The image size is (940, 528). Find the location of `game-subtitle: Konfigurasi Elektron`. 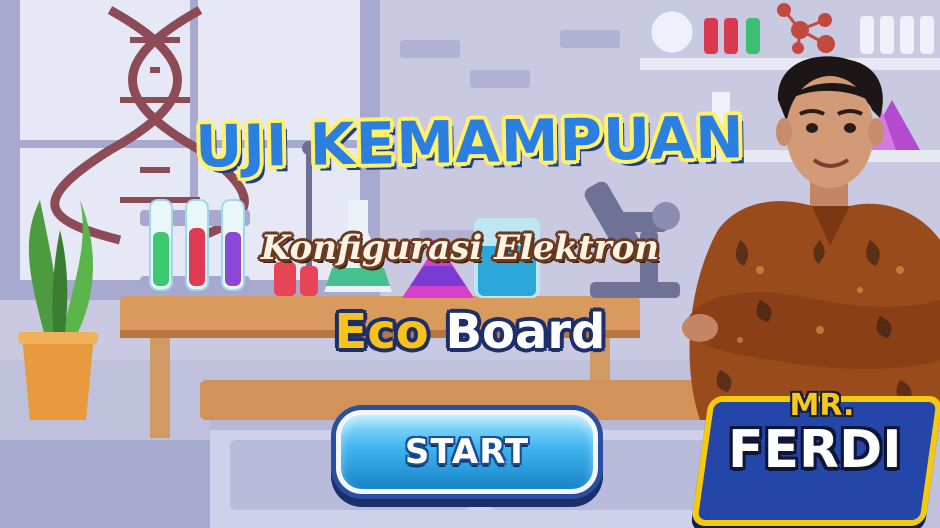

game-subtitle: Konfigurasi Elektron is located at coordinates (460, 248).